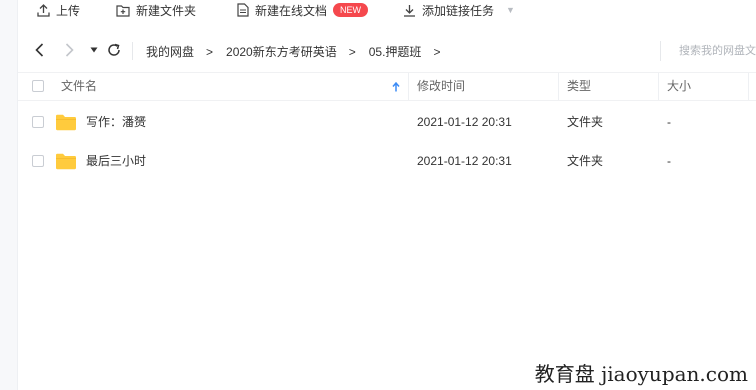 This screenshot has width=756, height=390. I want to click on upload-icon, so click(43, 10).